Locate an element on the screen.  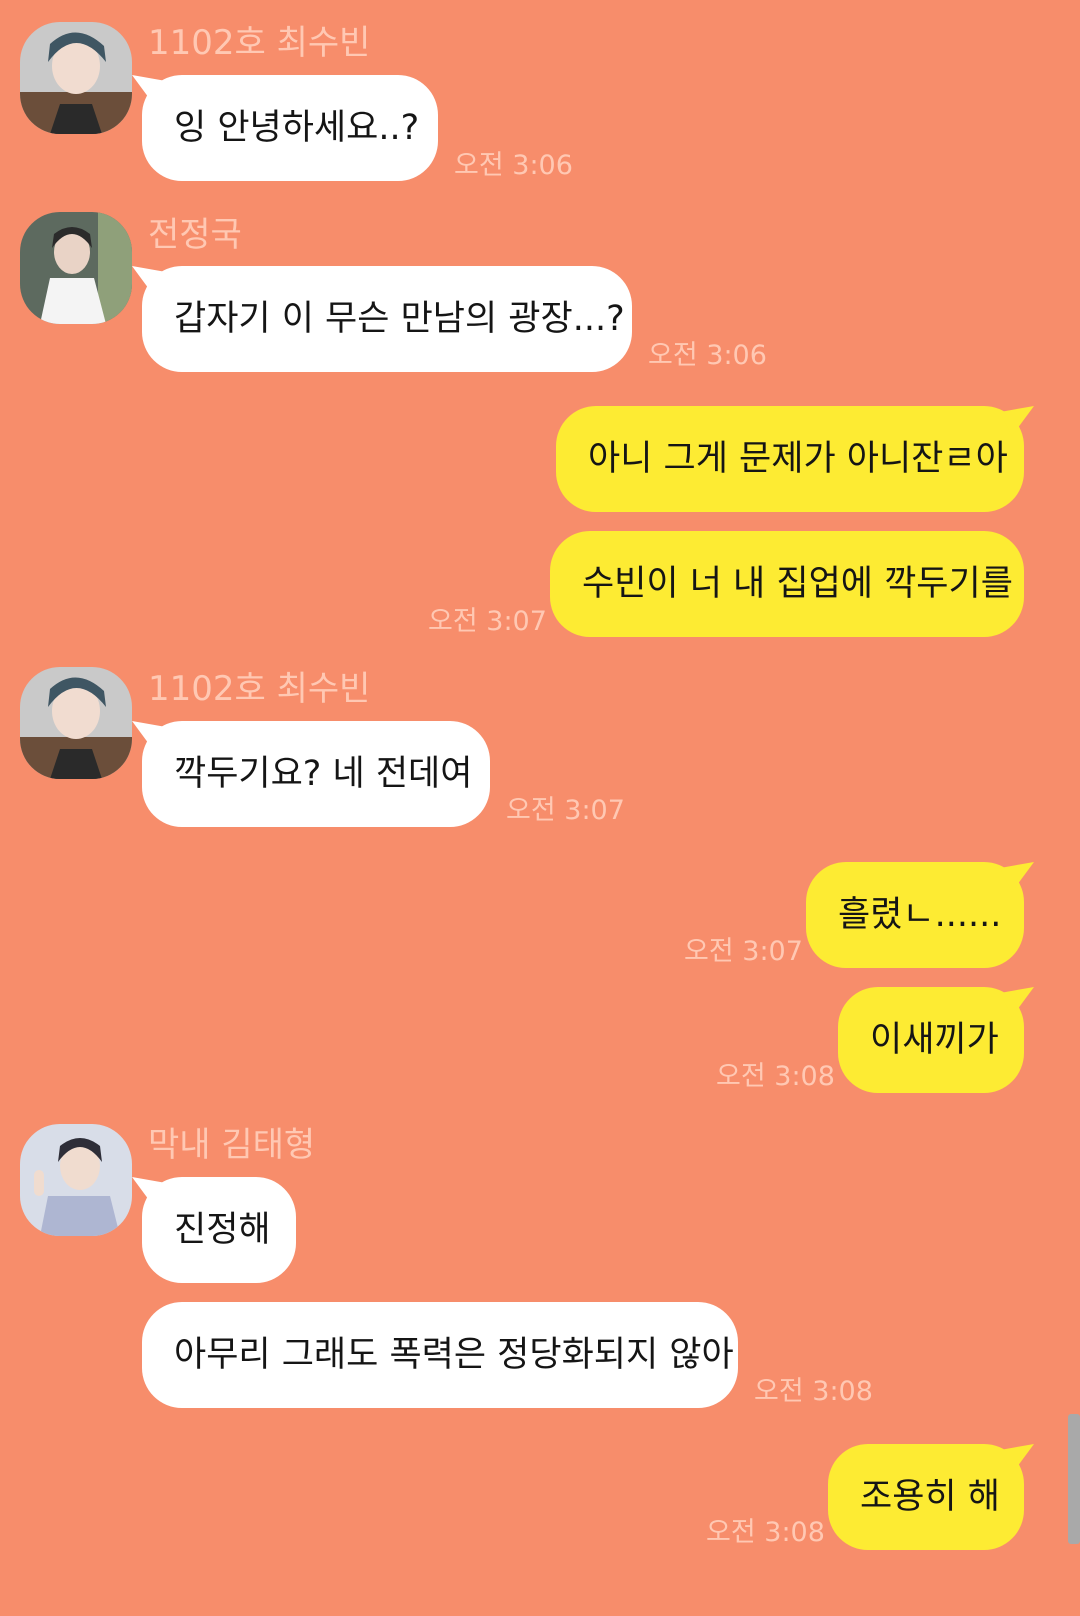
sender-name: 전정국 is located at coordinates (195, 235).